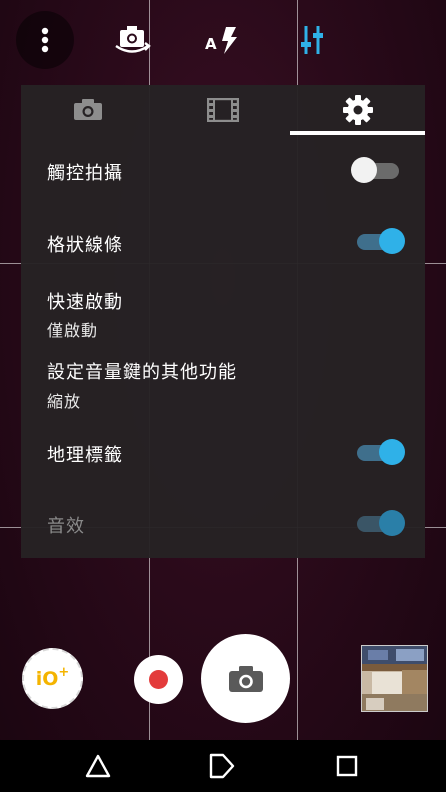 This screenshot has height=792, width=446. I want to click on record-icon, so click(158, 679).